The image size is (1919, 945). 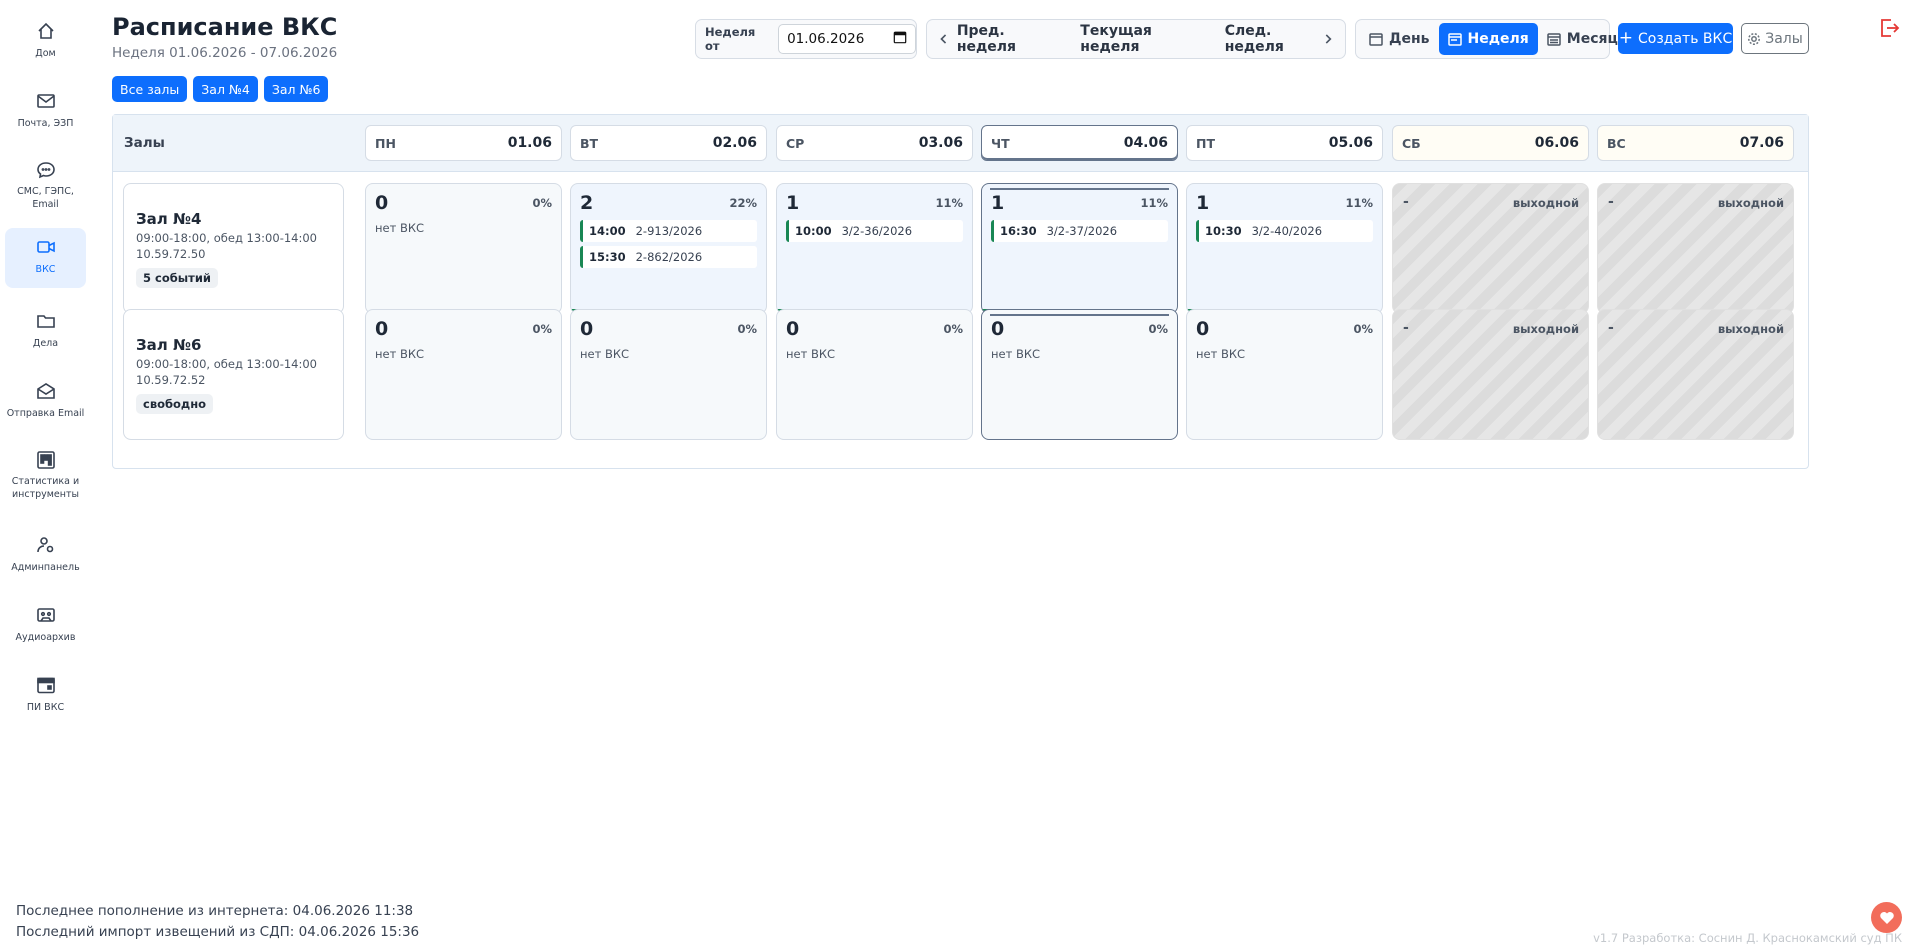 I want to click on halls-button: Залы, so click(x=1775, y=38).